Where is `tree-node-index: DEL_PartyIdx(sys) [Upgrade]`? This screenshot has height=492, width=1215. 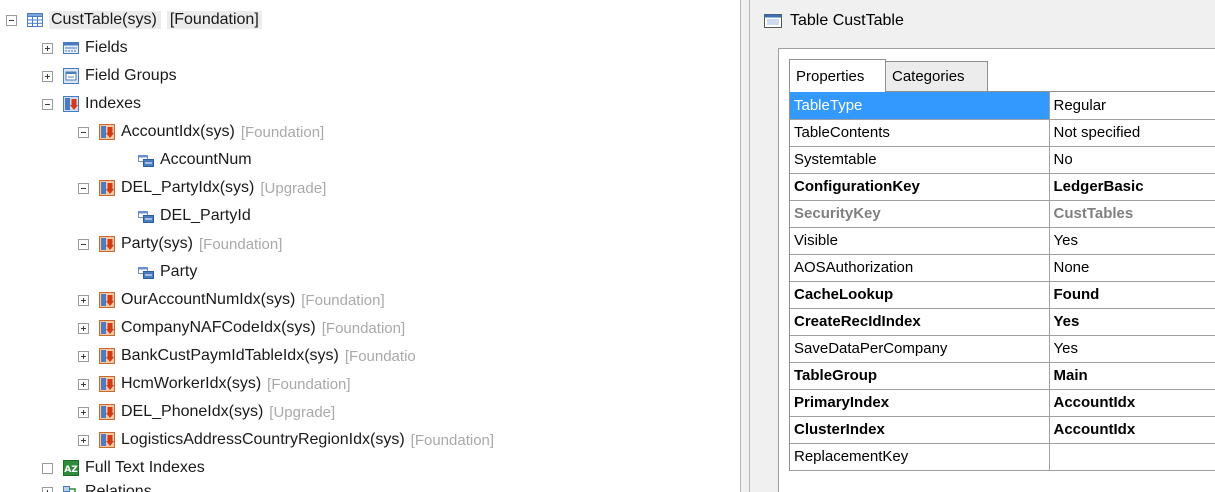 tree-node-index: DEL_PartyIdx(sys) [Upgrade] is located at coordinates (202, 188).